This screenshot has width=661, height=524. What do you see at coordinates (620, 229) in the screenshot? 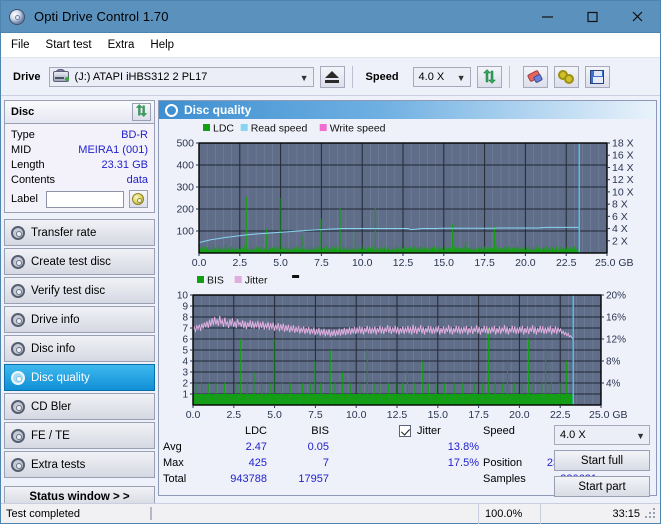
I see `svg-text: 4 X` at bounding box center [620, 229].